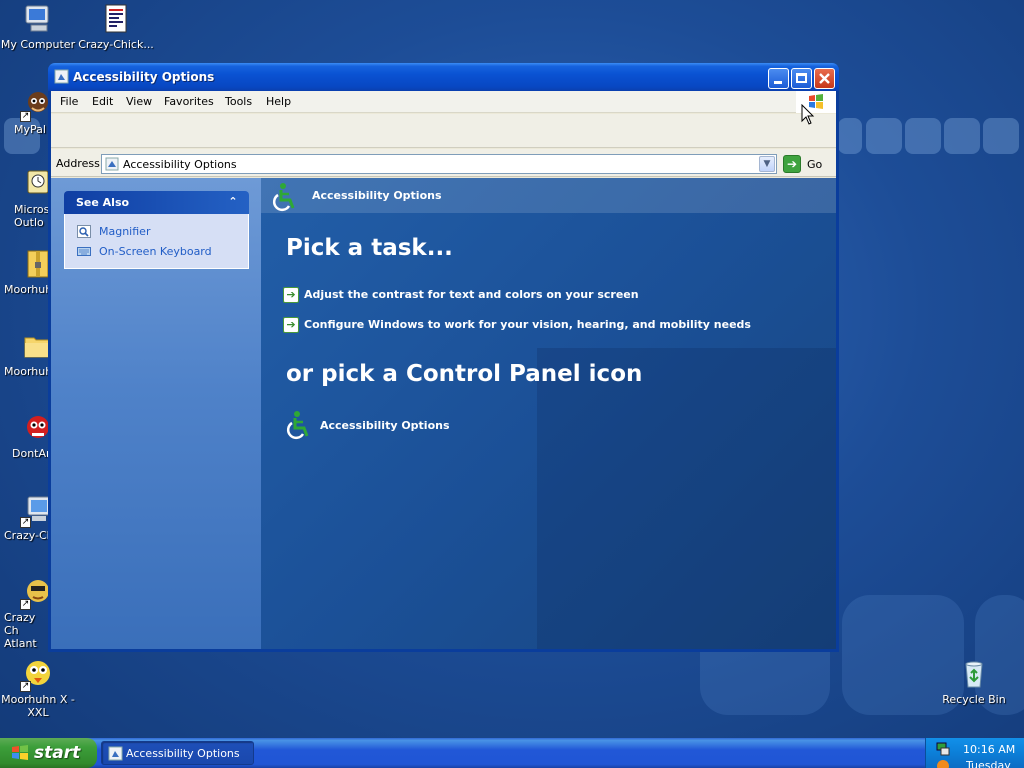 The image size is (1024, 768). Describe the element at coordinates (125, 231) in the screenshot. I see `see-also-link-label: Magnifier` at that location.